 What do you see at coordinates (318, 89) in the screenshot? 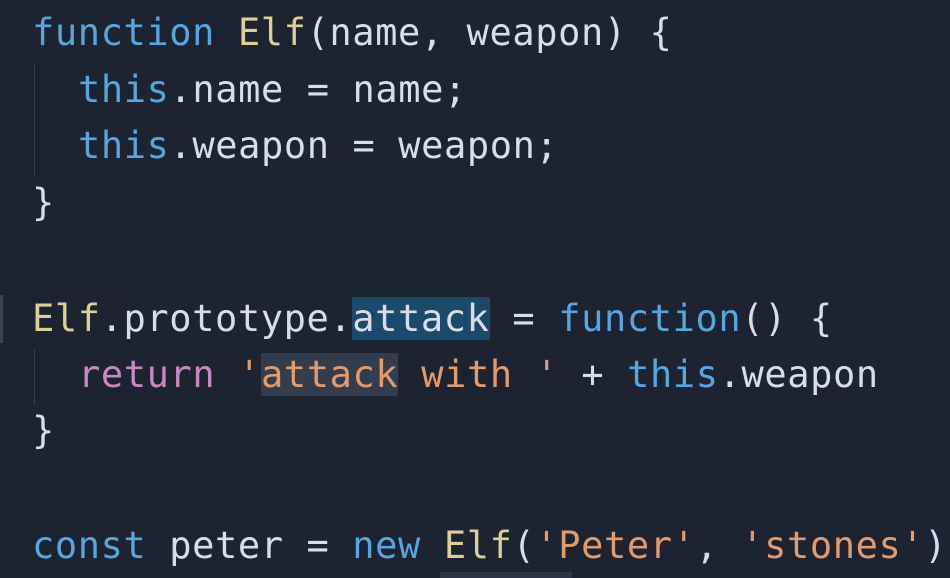
I see `code-token: .name = name;` at bounding box center [318, 89].